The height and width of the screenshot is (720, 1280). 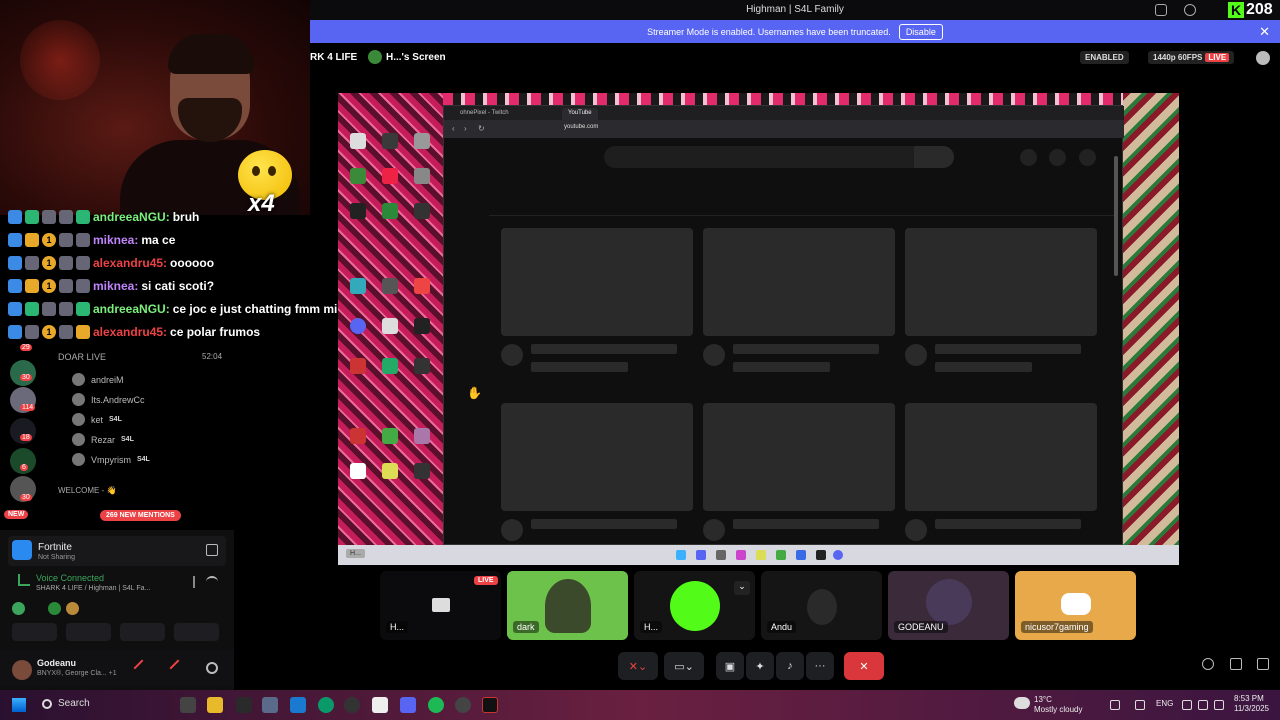 What do you see at coordinates (760, 666) in the screenshot?
I see `activities-button: ✦` at bounding box center [760, 666].